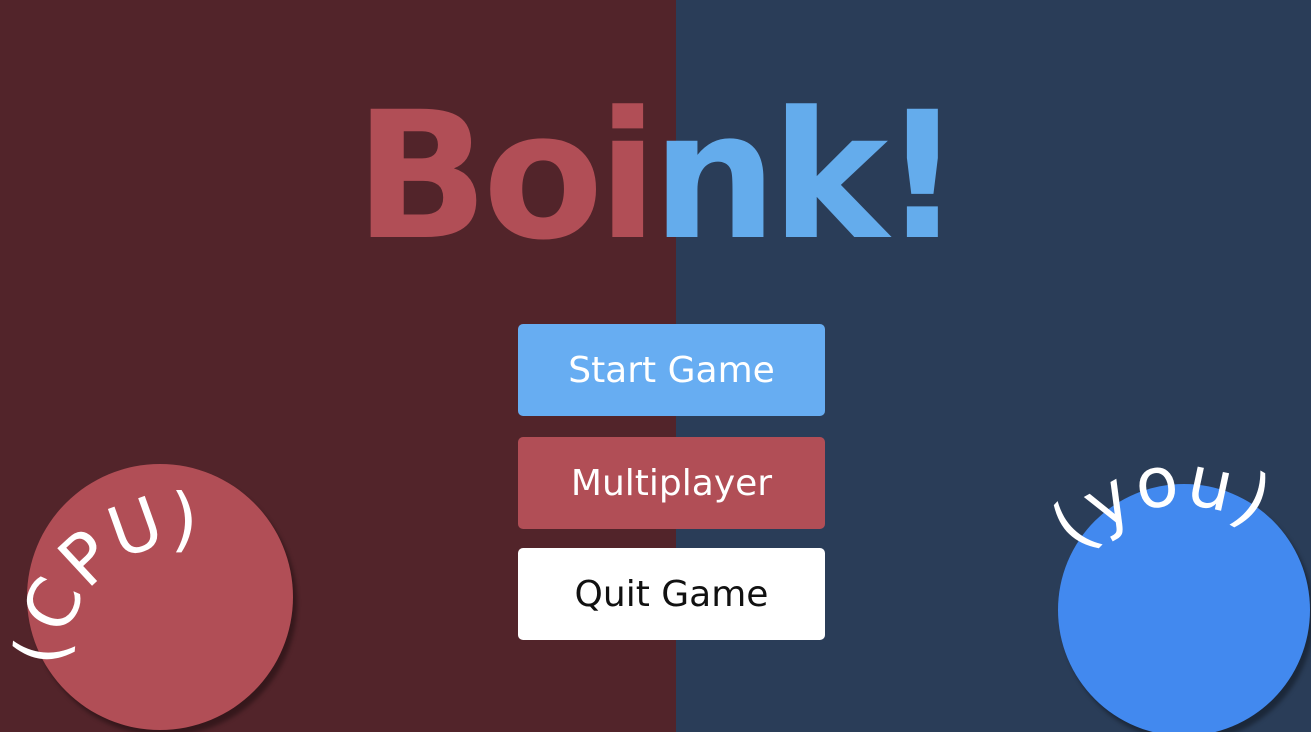 This screenshot has height=732, width=1311. I want to click on cpu-paddle-ball: (CPU), so click(146, 597).